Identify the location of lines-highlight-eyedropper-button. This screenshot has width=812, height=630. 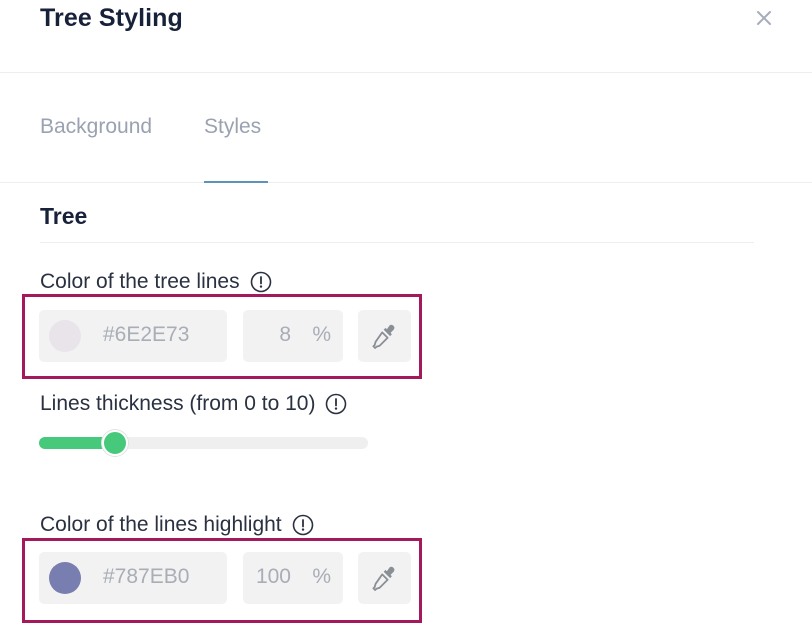
(384, 578).